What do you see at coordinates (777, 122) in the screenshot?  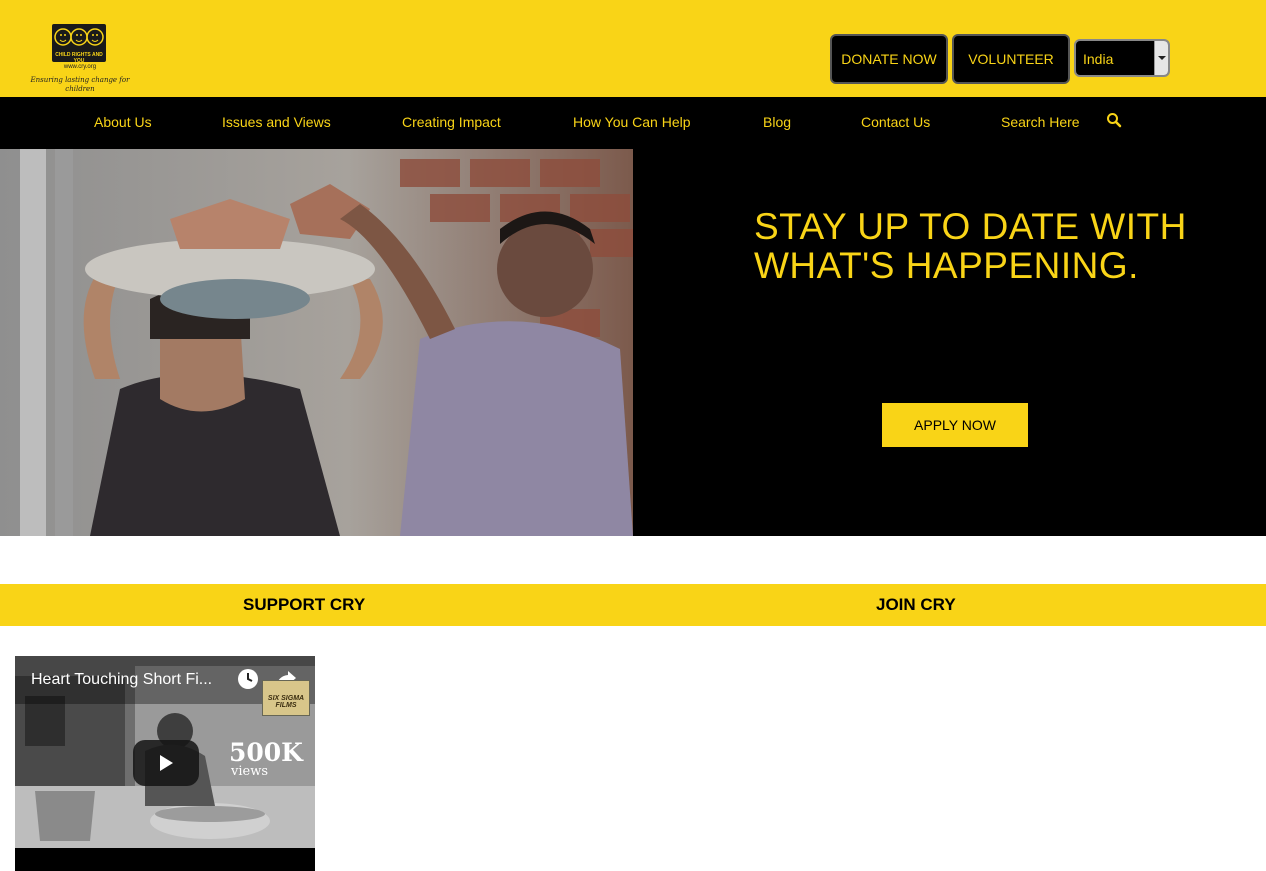 I see `nav-item-blog: Blog` at bounding box center [777, 122].